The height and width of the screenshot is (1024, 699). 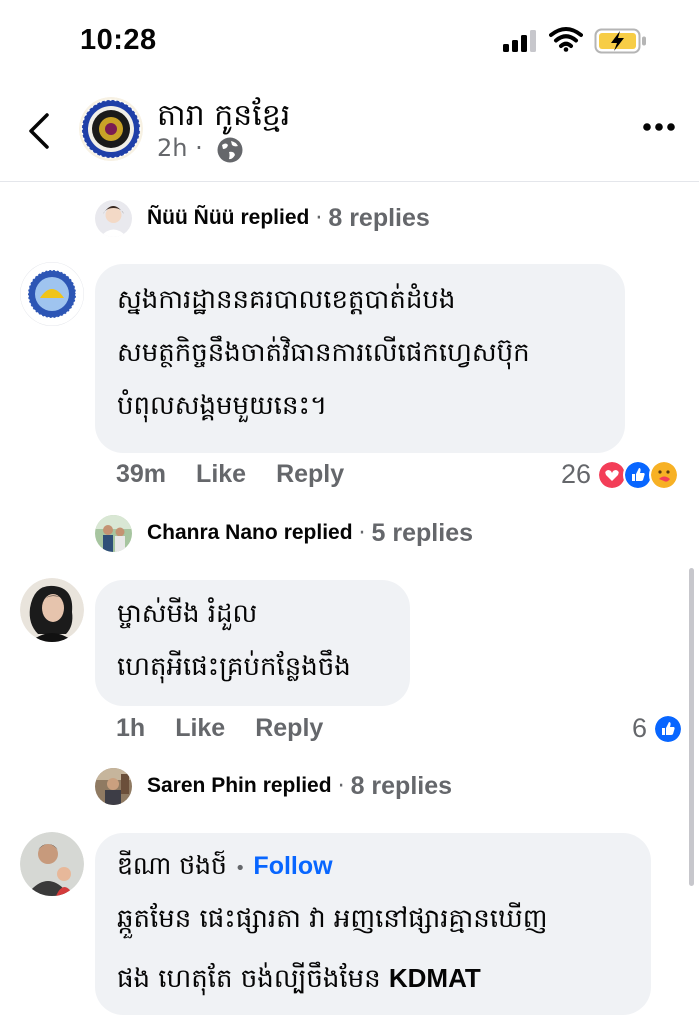 I want to click on more-horizontal-icon, so click(x=659, y=127).